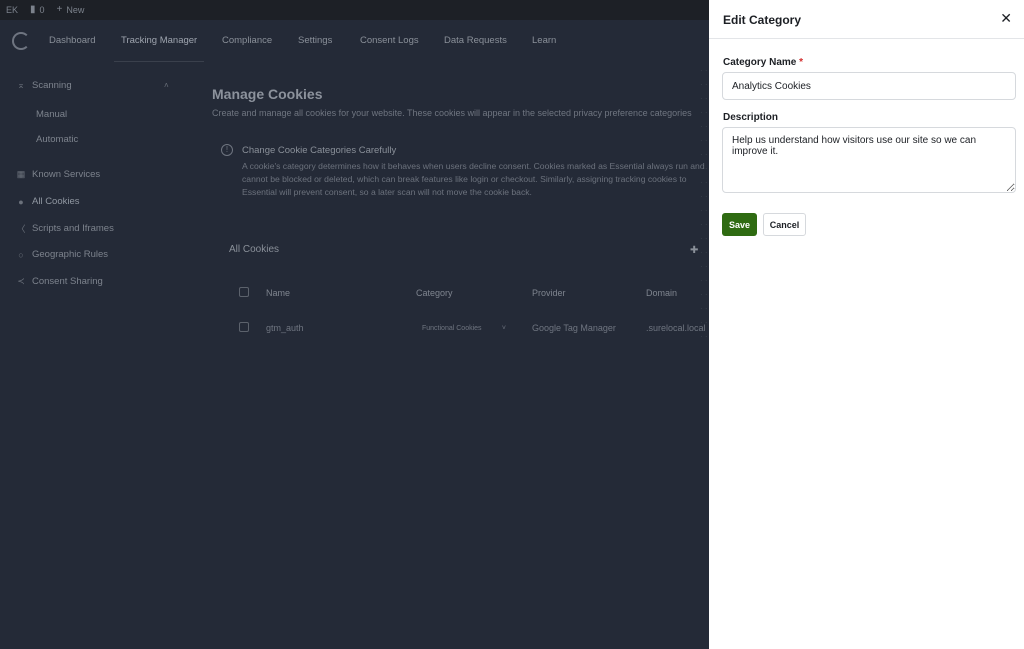  I want to click on section-title: All Cookies, so click(254, 249).